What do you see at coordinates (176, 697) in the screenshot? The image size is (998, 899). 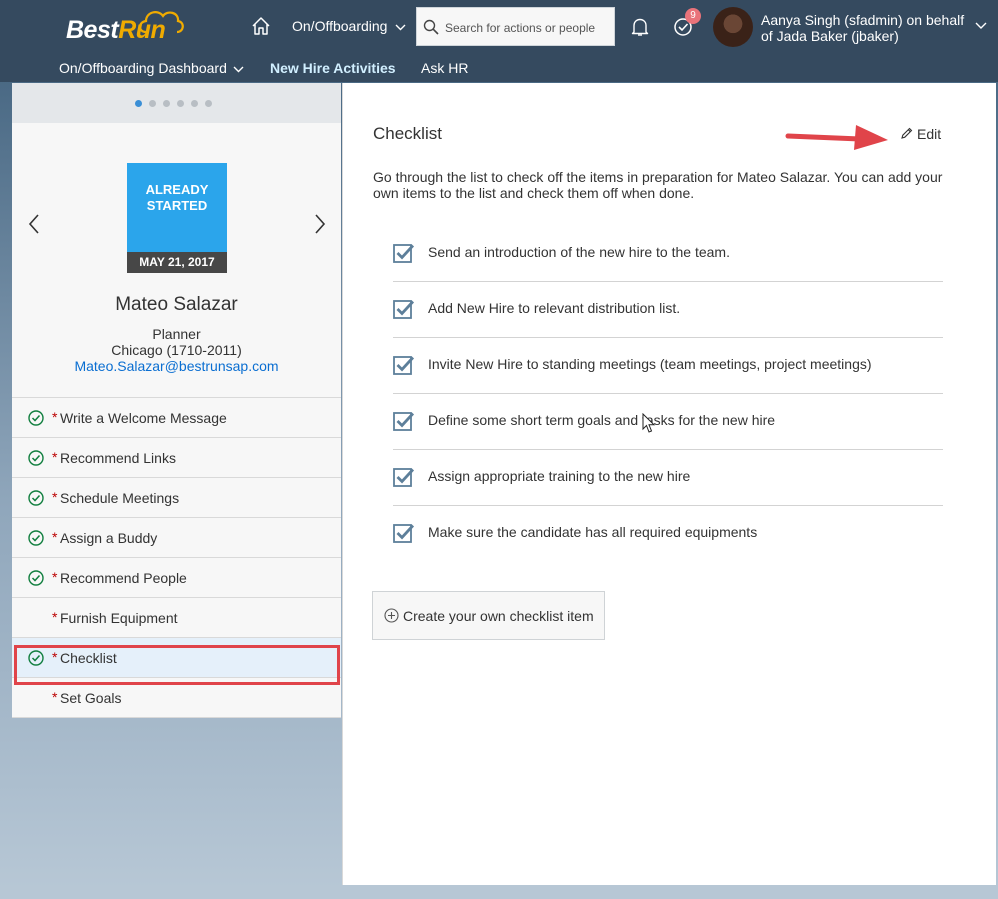 I see `activity-set-goals: * Set Goals` at bounding box center [176, 697].